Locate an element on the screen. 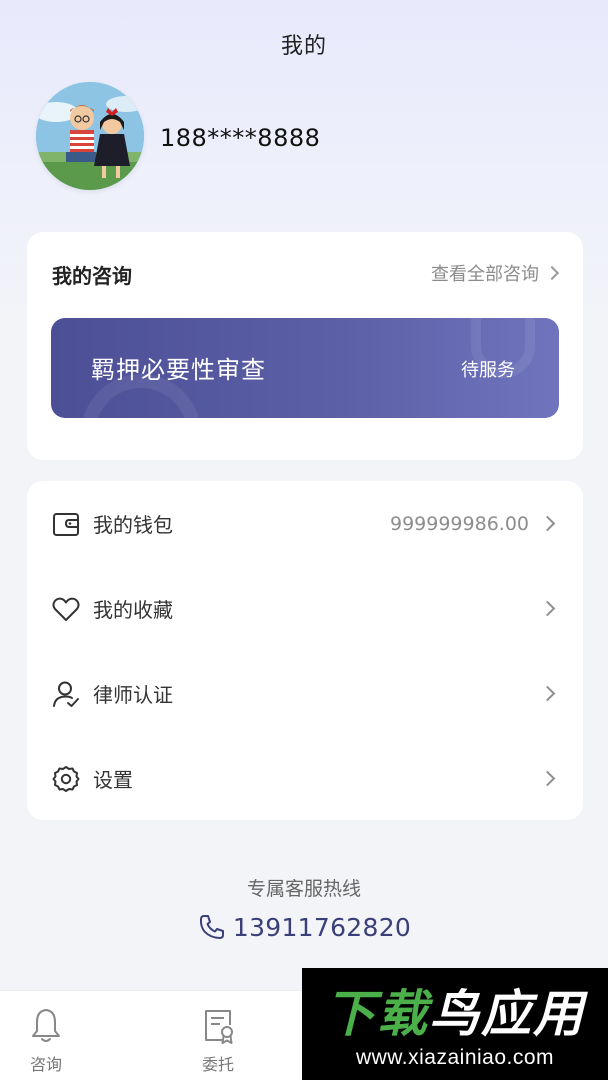 Image resolution: width=608 pixels, height=1080 pixels. watermark-logo: 下载鸟应用 www.xiazainiao.com is located at coordinates (455, 1024).